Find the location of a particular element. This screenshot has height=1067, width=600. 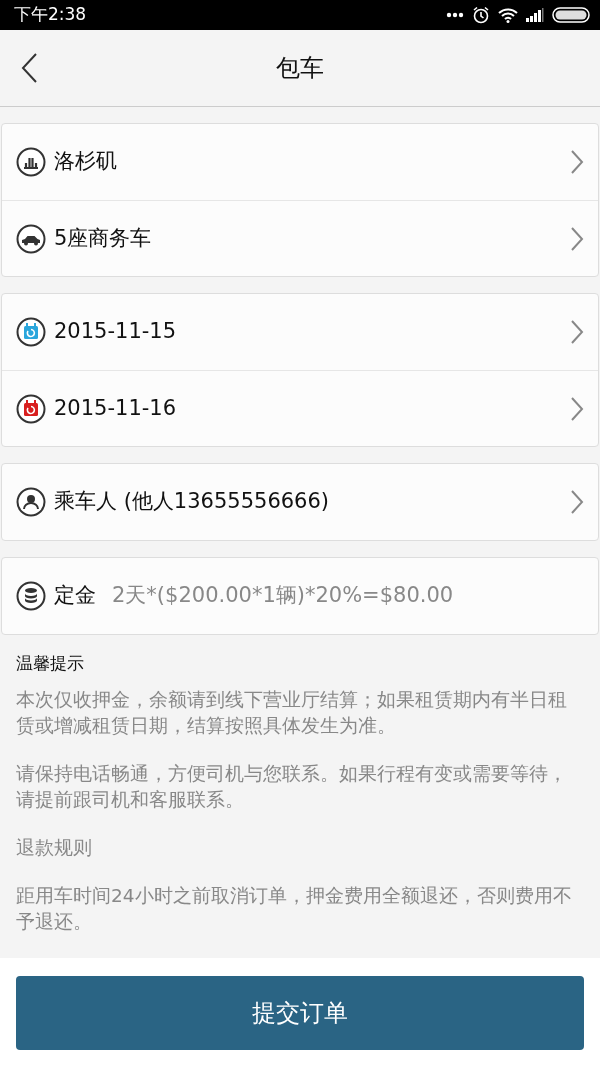

coin-stack-icon is located at coordinates (31, 596).